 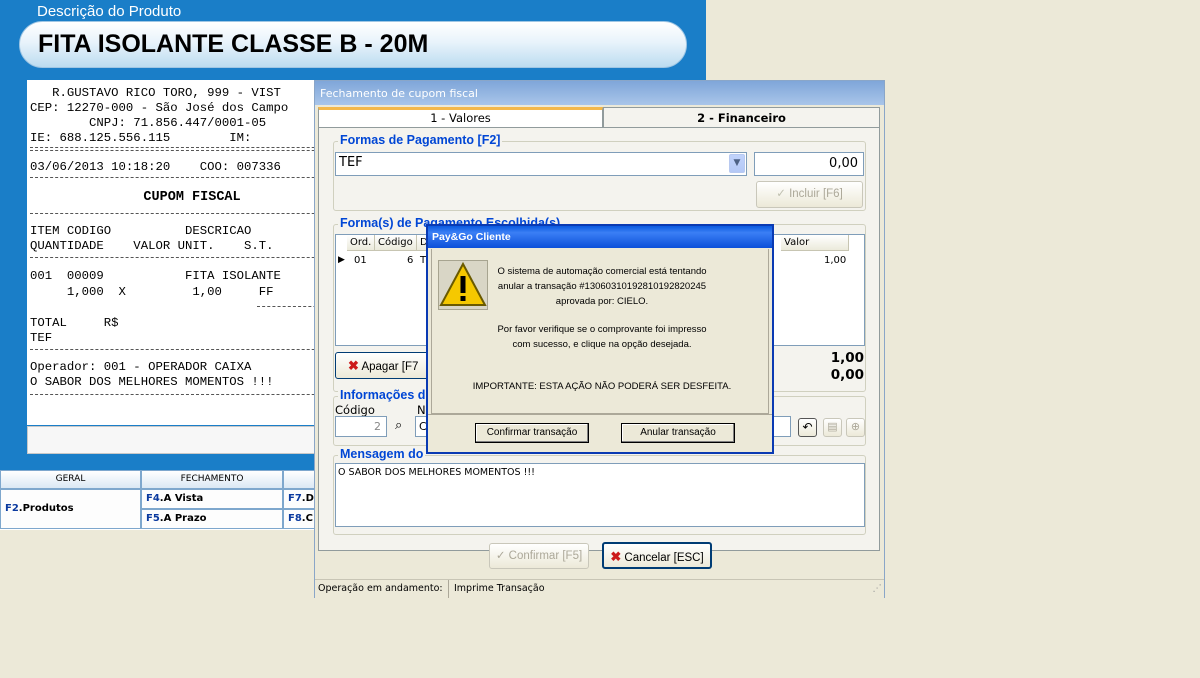 What do you see at coordinates (545, 556) in the screenshot?
I see `confirmar-label: Confirmar [F5]` at bounding box center [545, 556].